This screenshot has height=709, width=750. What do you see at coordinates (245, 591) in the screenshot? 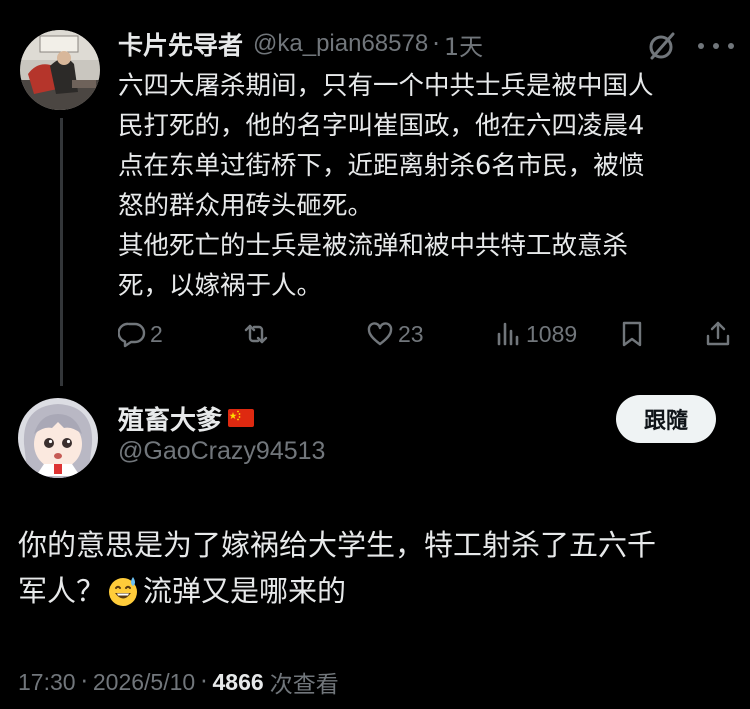
I see `reply-text-segment: 流弹又是哪来的` at bounding box center [245, 591].